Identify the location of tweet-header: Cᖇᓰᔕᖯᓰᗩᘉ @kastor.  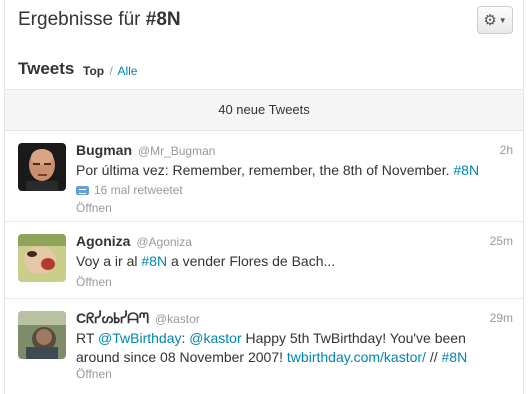
(138, 318).